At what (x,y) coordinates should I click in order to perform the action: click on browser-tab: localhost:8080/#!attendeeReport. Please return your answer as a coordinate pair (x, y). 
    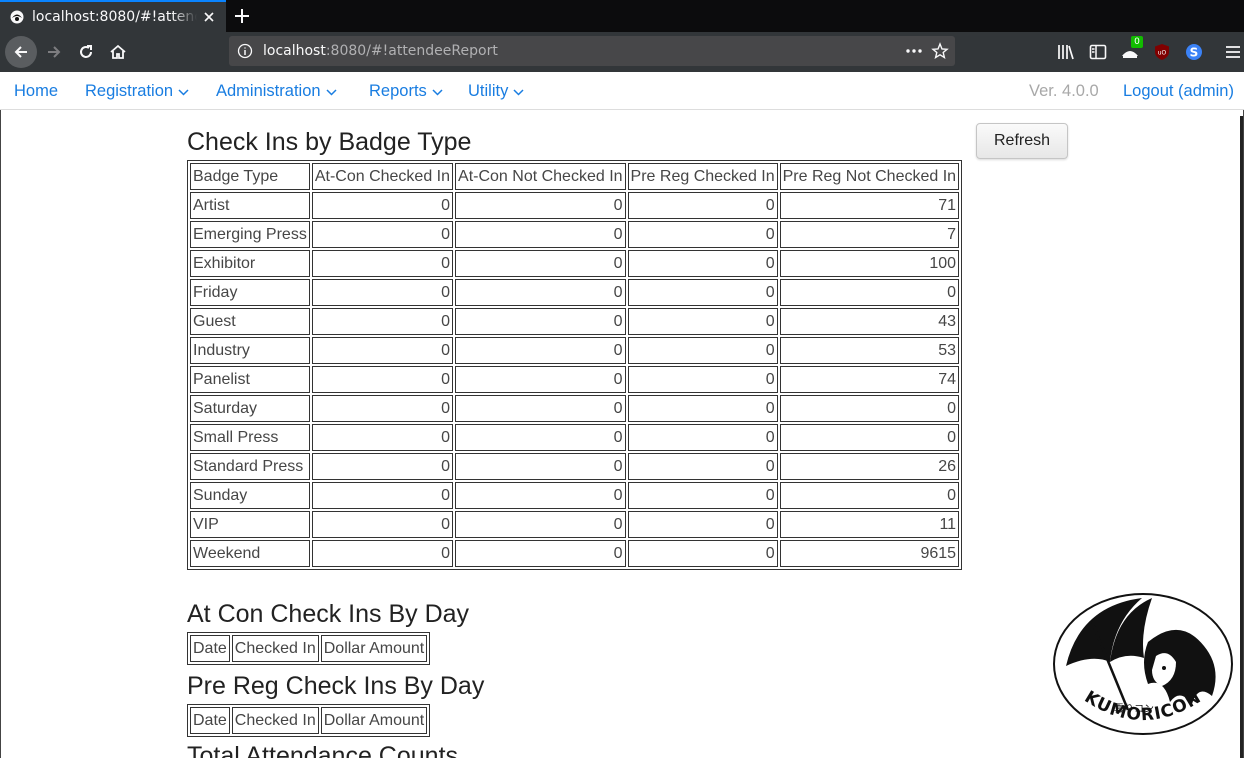
    Looking at the image, I should click on (113, 16).